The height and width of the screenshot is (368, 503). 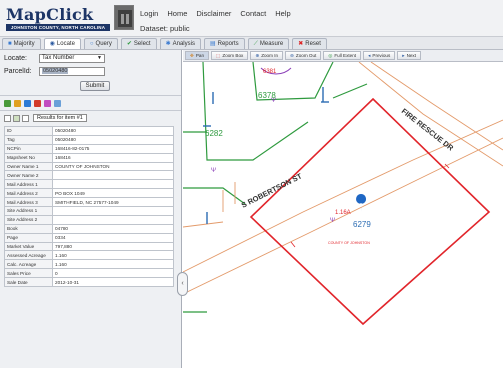 I want to click on next-button: ▸ Next, so click(x=409, y=55).